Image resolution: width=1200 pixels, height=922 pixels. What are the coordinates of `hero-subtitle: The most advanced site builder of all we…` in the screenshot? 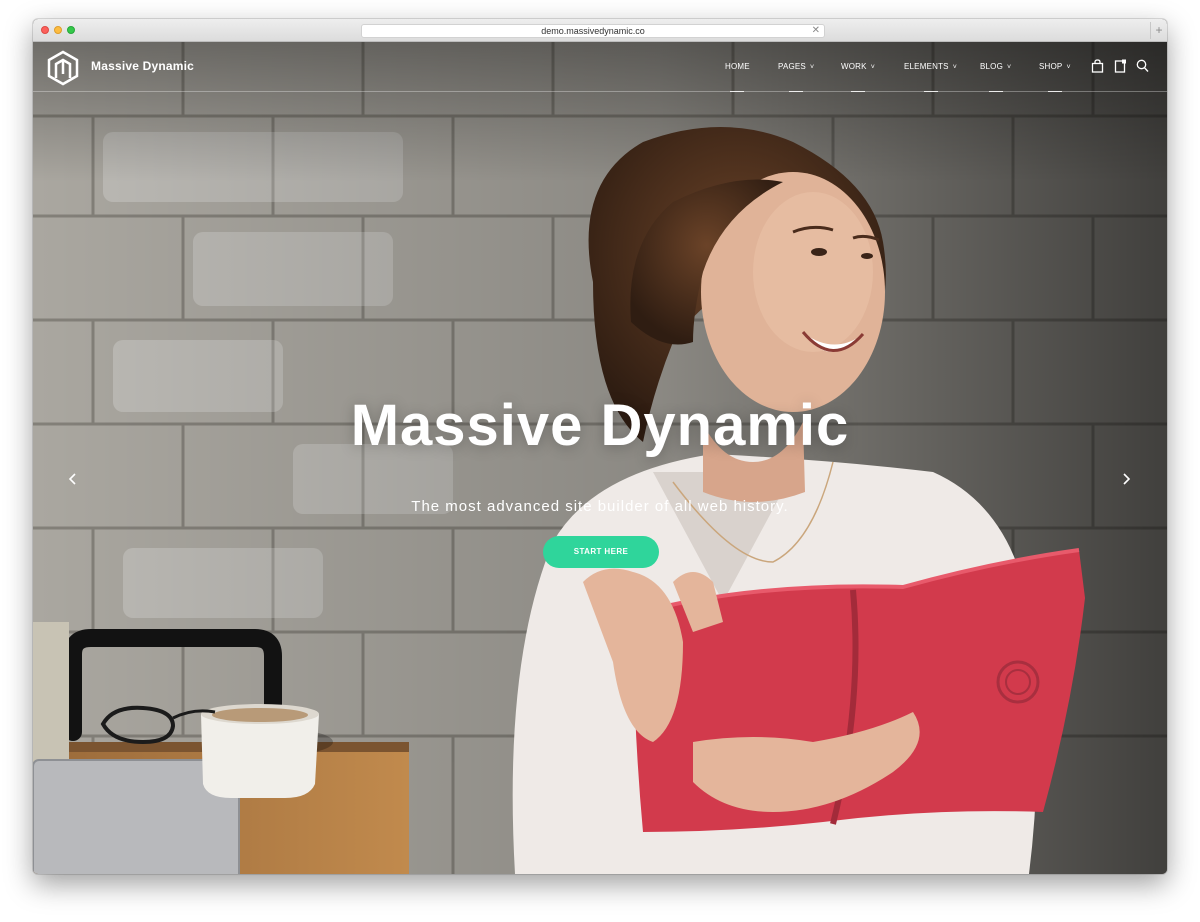 It's located at (600, 506).